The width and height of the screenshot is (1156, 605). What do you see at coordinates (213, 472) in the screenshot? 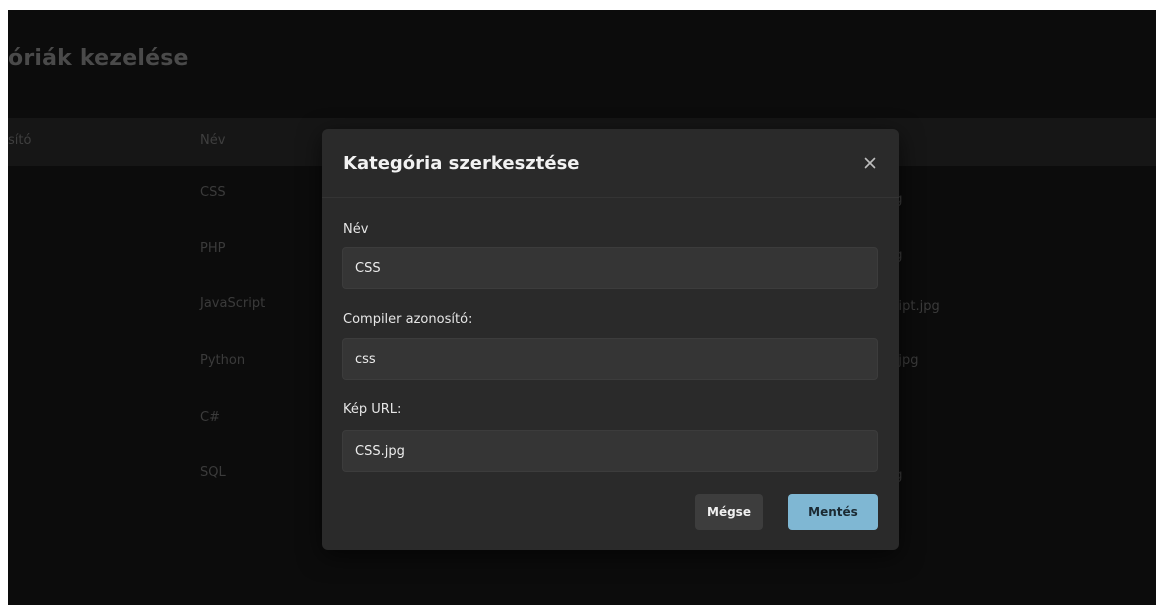
I see `table-cell-name: SQL` at bounding box center [213, 472].